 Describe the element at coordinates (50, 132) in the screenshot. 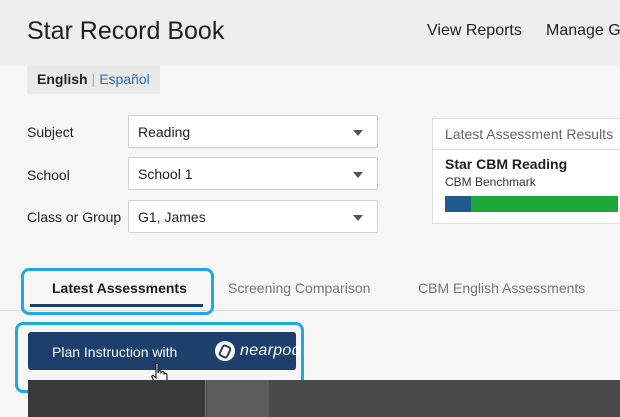

I see `subject-label: Subject` at that location.